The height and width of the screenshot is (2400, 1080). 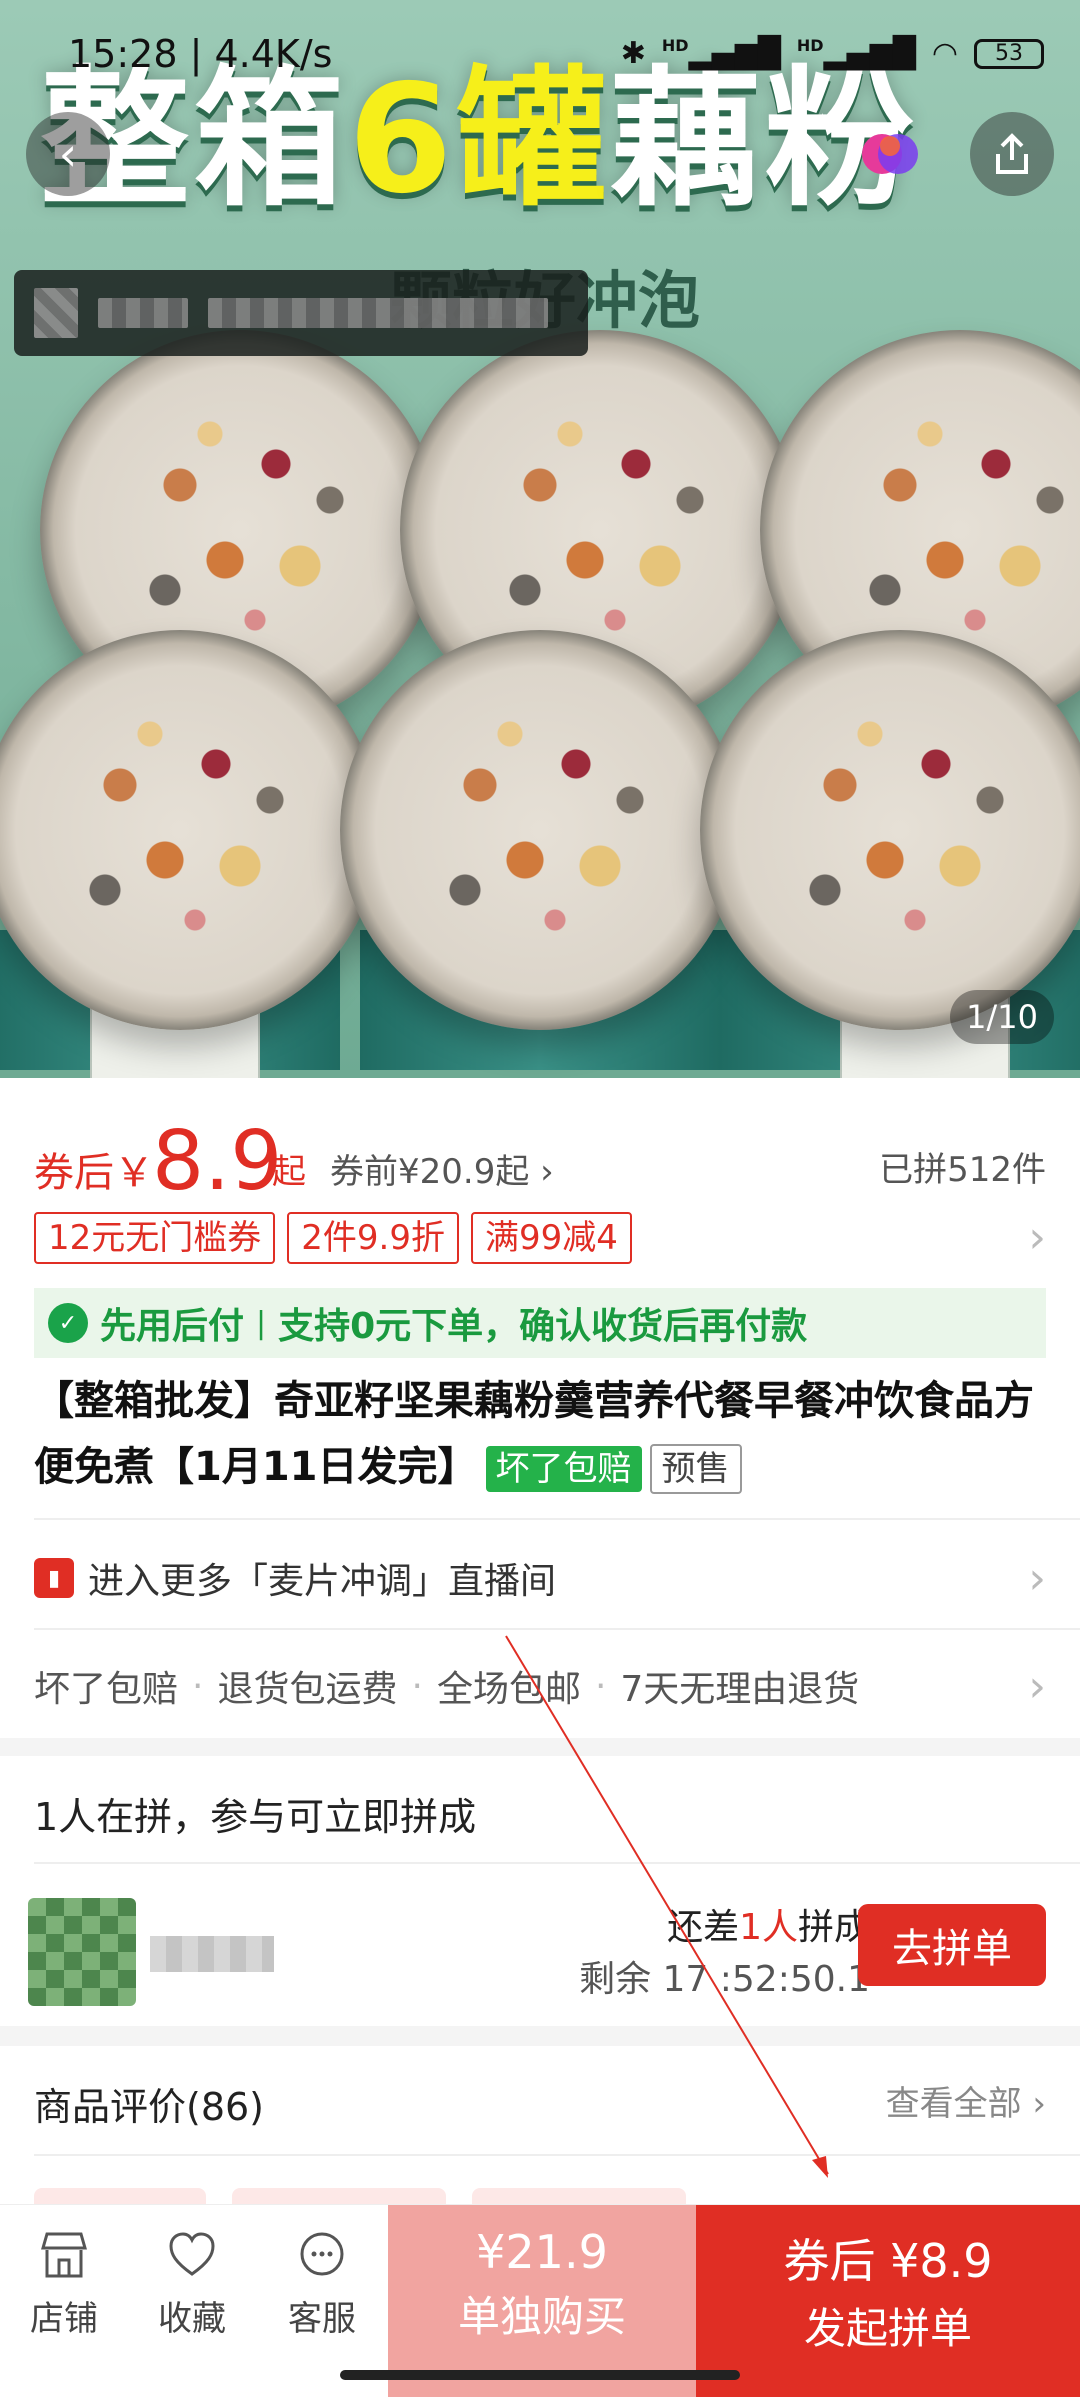 I want to click on group-buy-section: 1人在拼，参与可立即拼成 还差1人拼成 剩余 17 :52:50.1 去拼单, so click(x=540, y=1891).